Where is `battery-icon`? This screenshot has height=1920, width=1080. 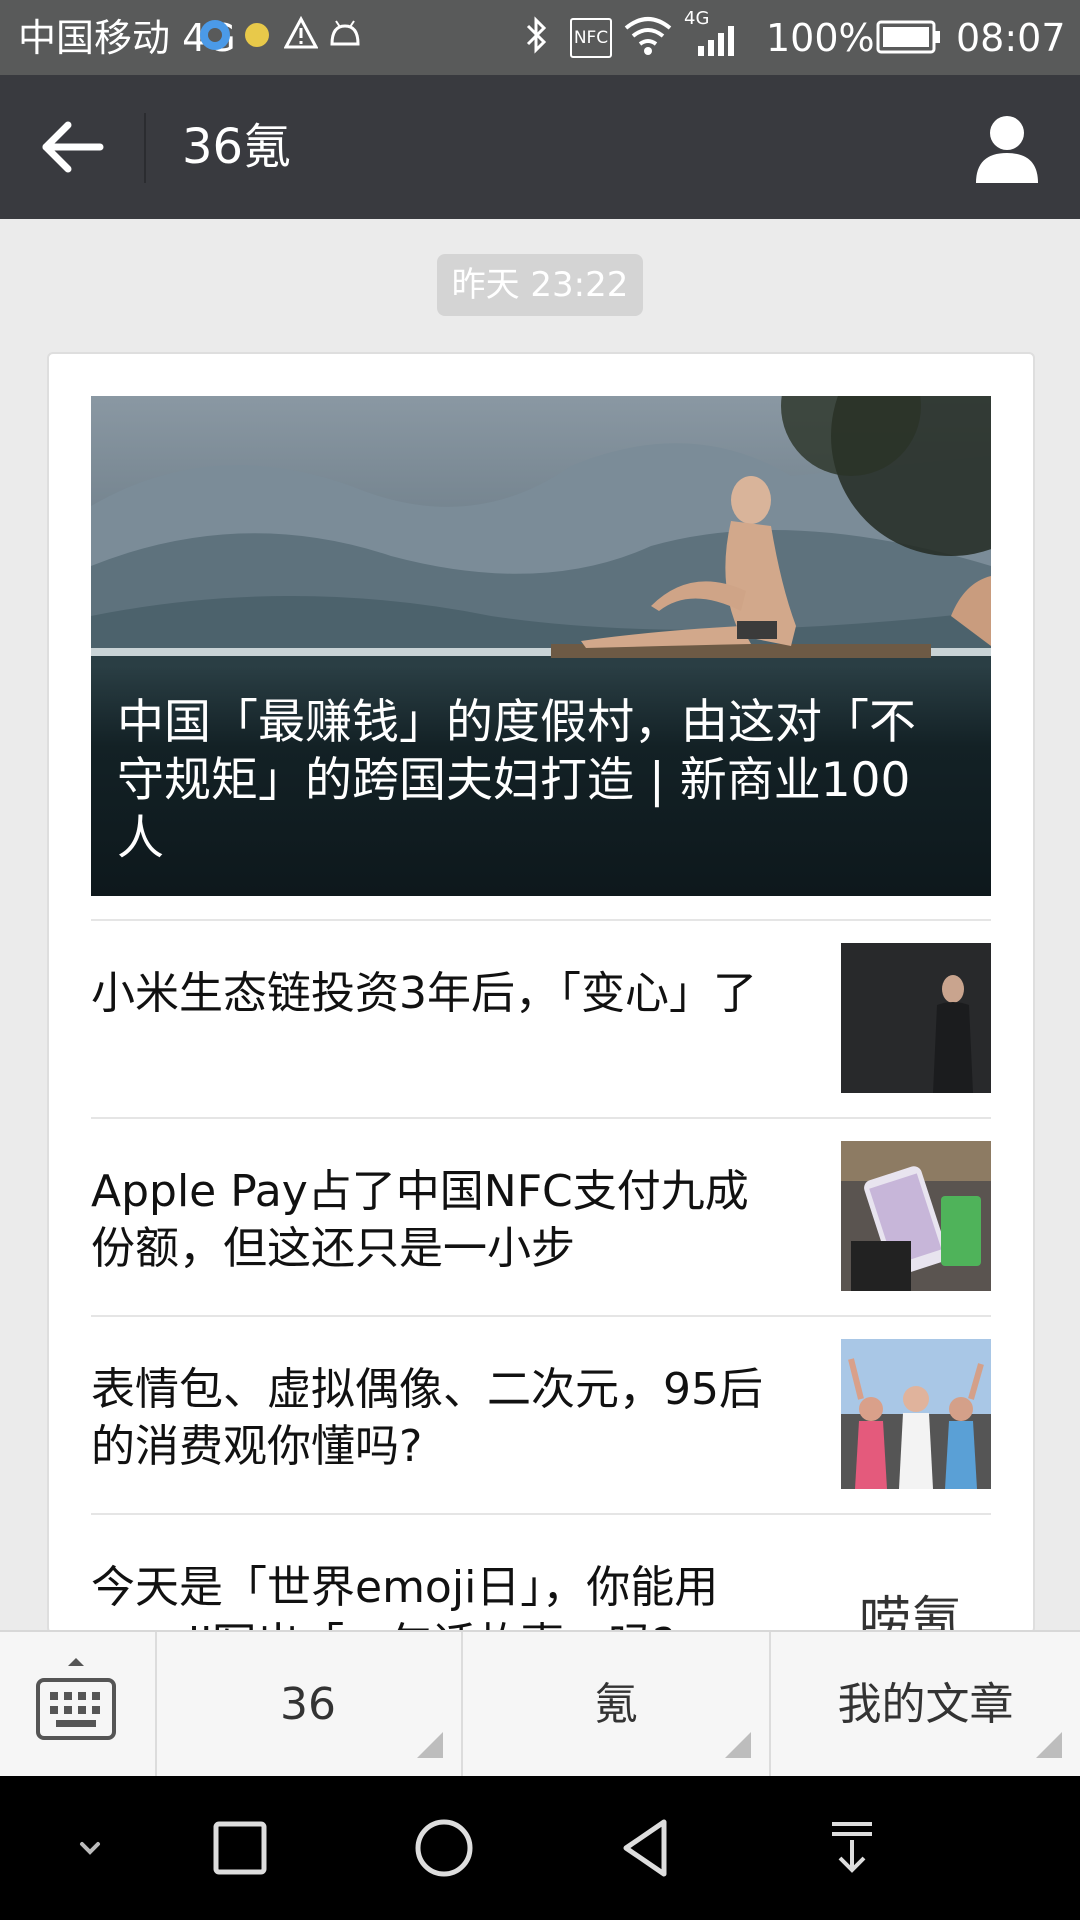 battery-icon is located at coordinates (908, 37).